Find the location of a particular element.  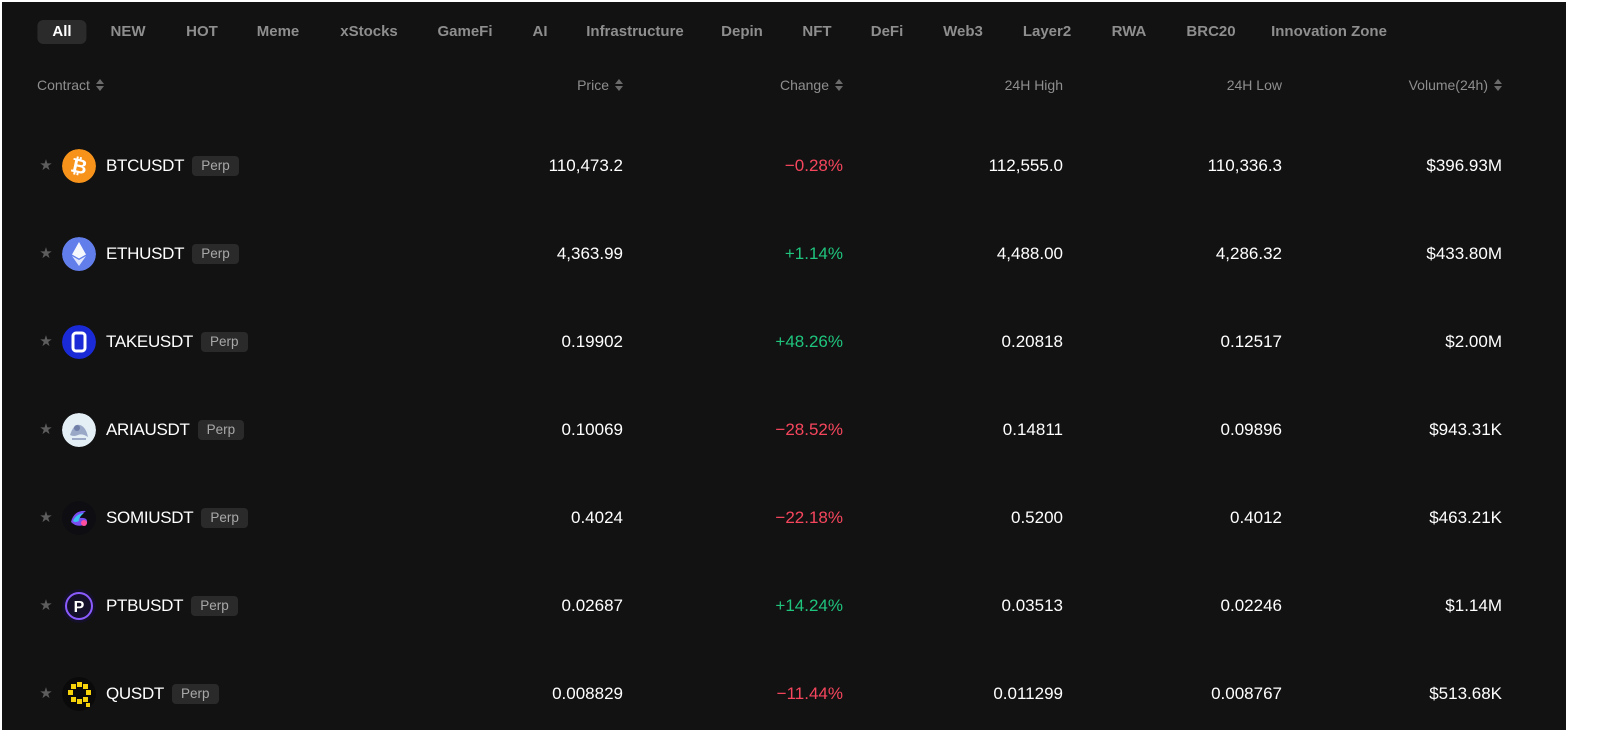

tab-nft: NFT is located at coordinates (816, 32).